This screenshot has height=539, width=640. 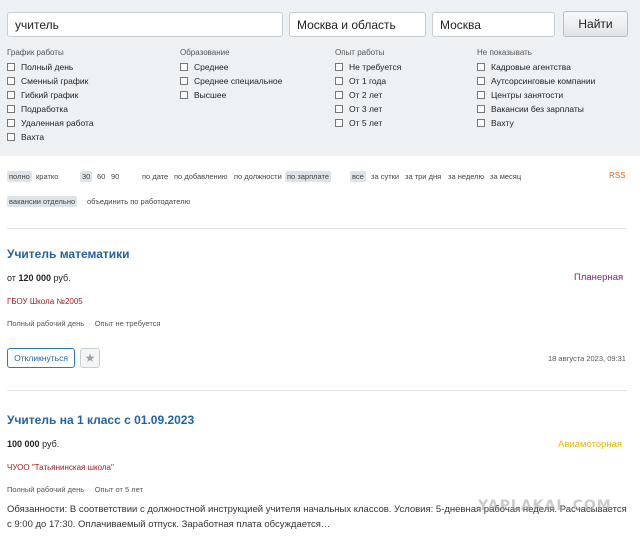 What do you see at coordinates (155, 176) in the screenshot?
I see `sort-by-date: по дате` at bounding box center [155, 176].